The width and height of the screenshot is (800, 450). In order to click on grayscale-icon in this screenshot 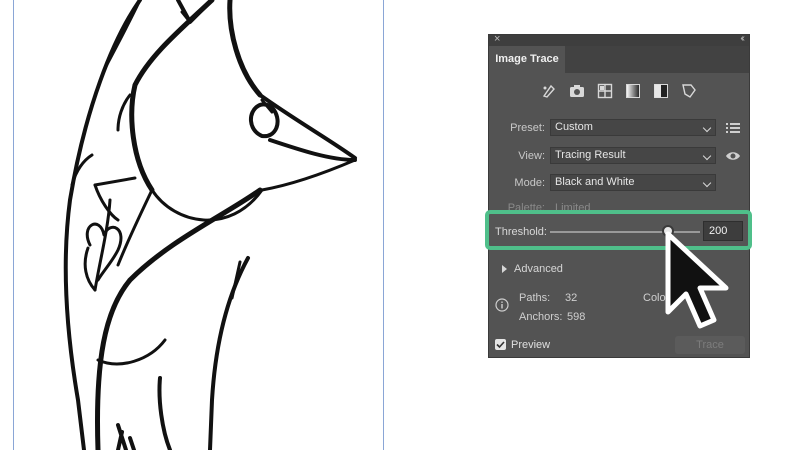, I will do `click(633, 91)`.